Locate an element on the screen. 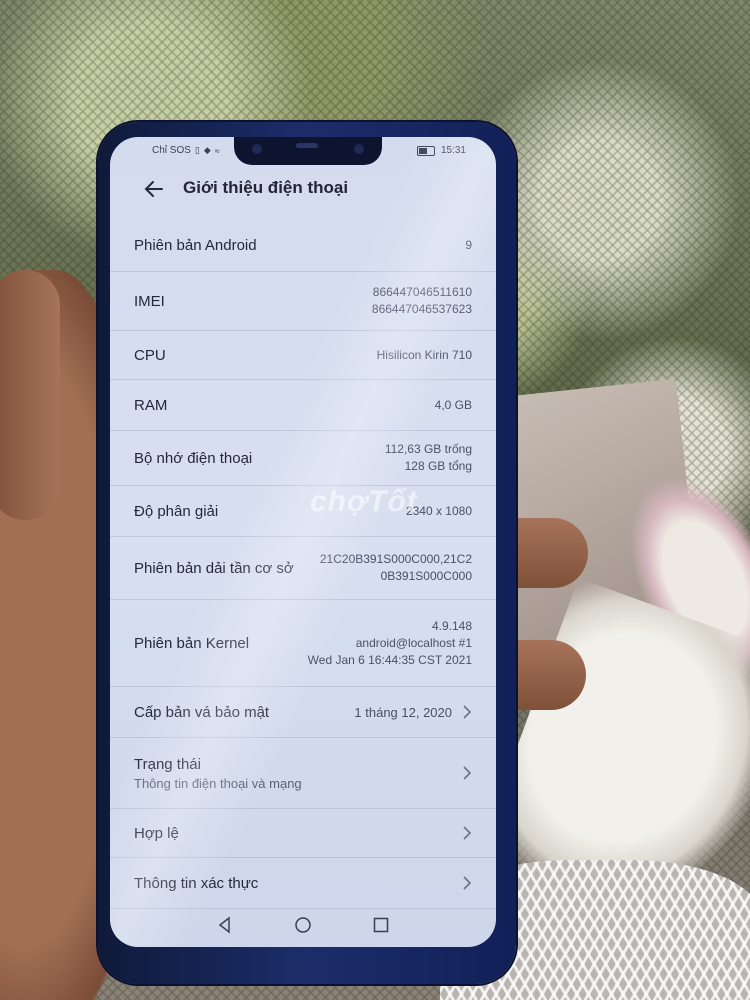  kernel-version: 4.9.148 is located at coordinates (451, 625).